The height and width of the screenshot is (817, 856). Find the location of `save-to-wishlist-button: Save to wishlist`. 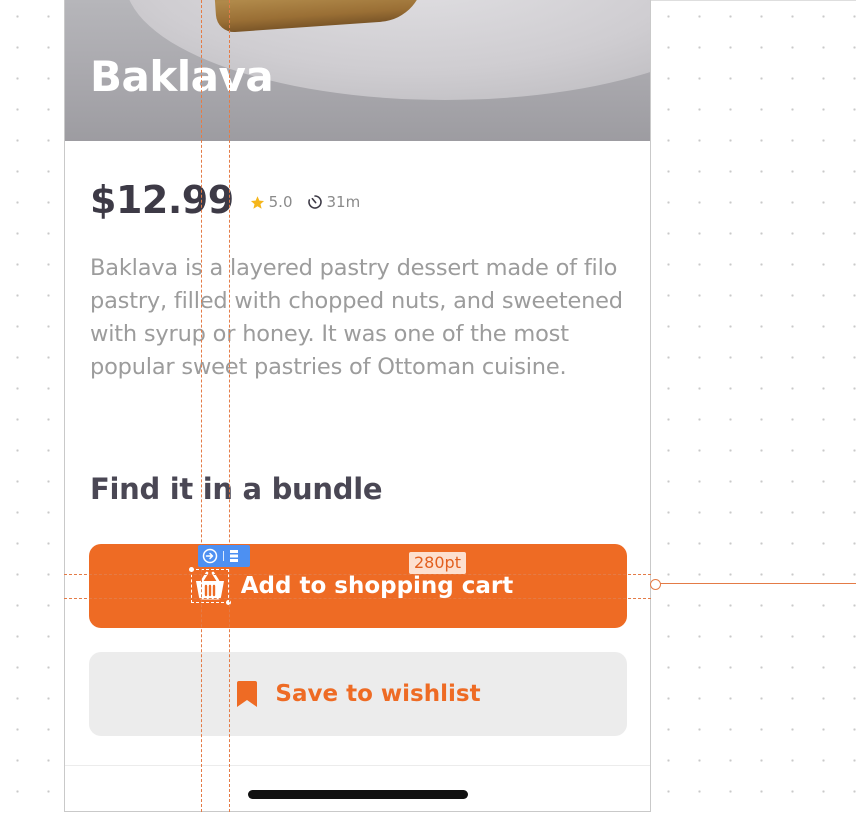

save-to-wishlist-button: Save to wishlist is located at coordinates (358, 694).